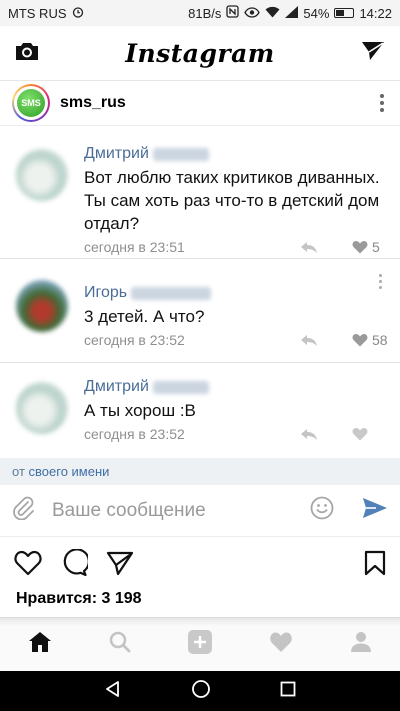 This screenshot has height=711, width=400. I want to click on like-count: 5, so click(376, 247).